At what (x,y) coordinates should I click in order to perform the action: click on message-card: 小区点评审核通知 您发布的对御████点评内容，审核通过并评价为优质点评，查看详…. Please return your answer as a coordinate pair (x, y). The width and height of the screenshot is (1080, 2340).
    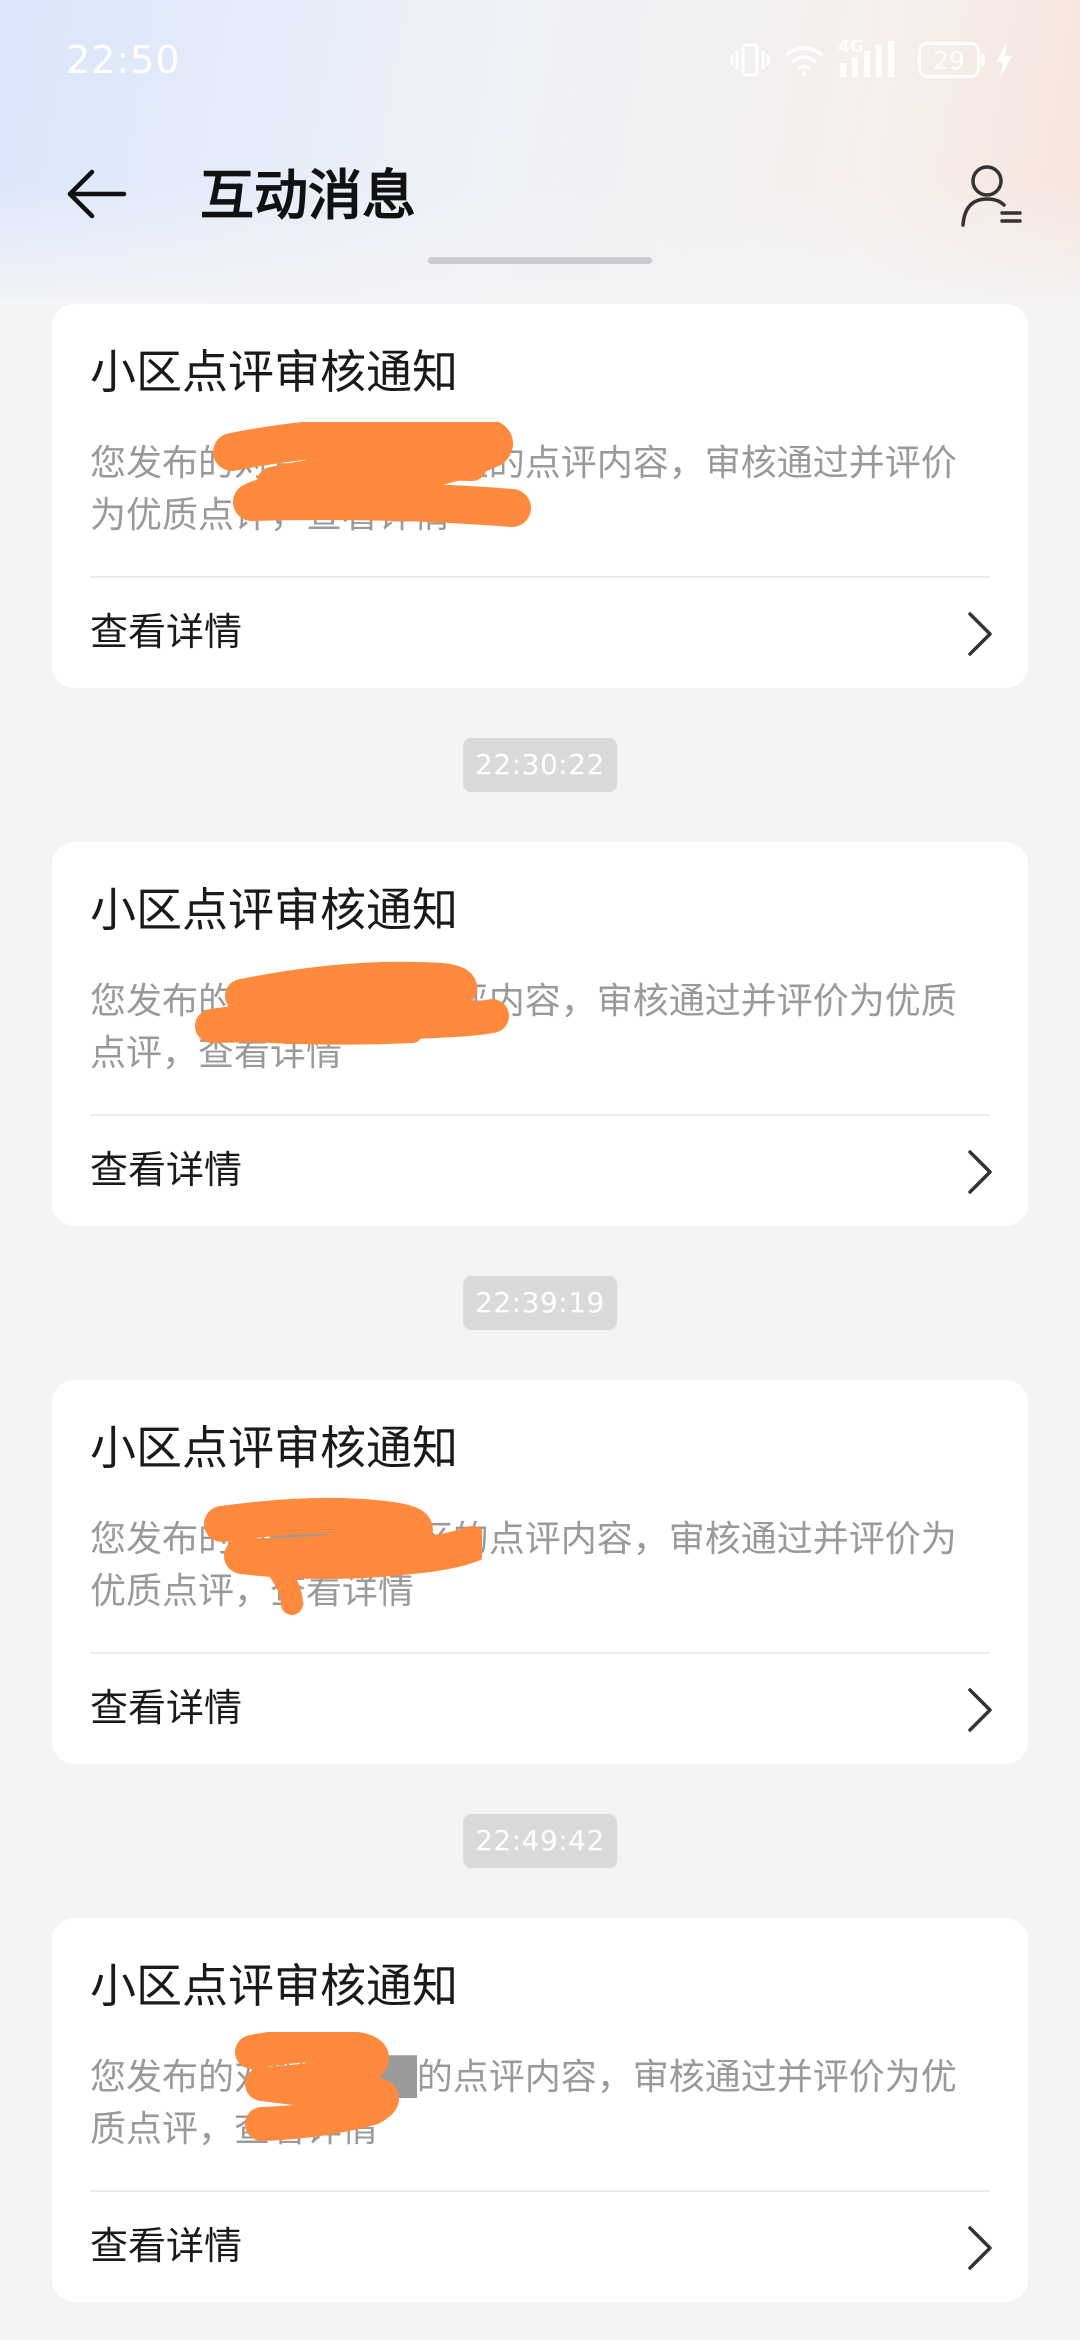
    Looking at the image, I should click on (540, 1034).